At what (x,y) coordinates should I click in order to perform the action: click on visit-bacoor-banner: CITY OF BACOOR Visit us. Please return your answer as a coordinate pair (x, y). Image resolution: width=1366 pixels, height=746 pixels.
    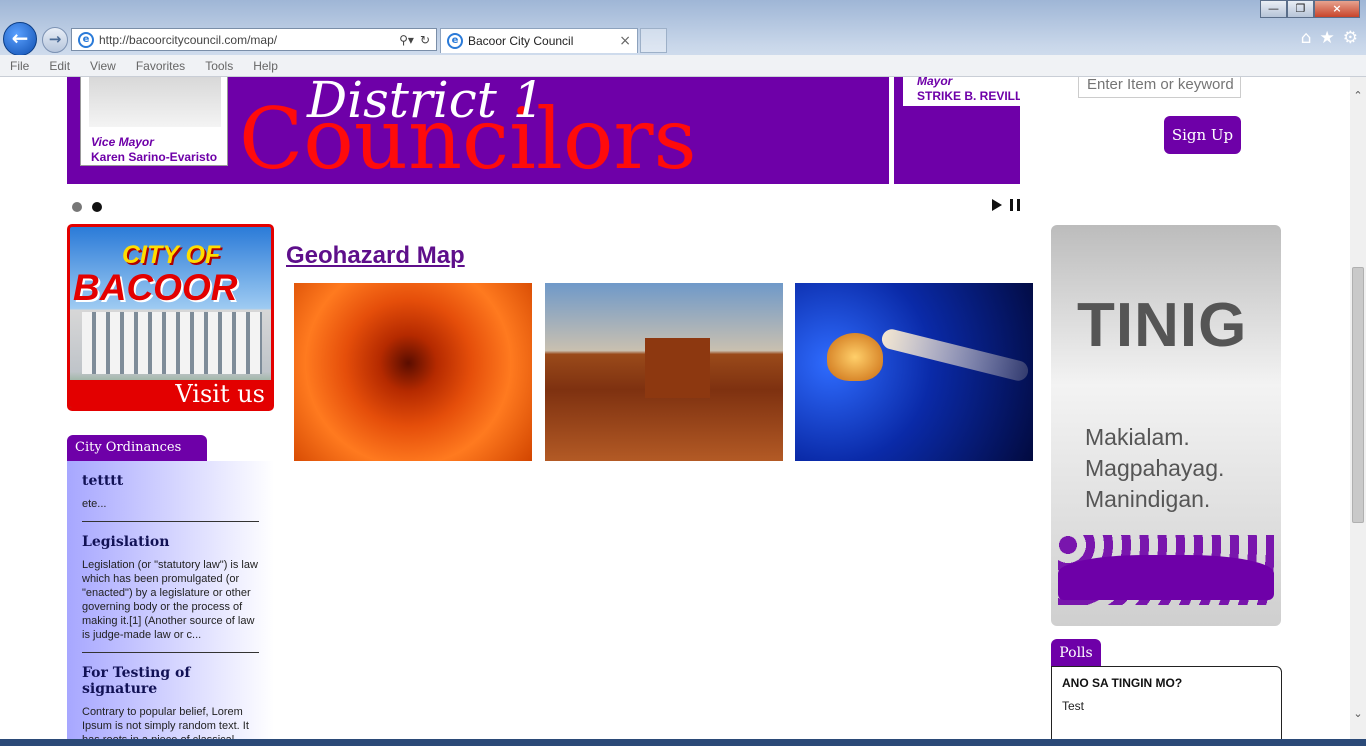
    Looking at the image, I should click on (170, 317).